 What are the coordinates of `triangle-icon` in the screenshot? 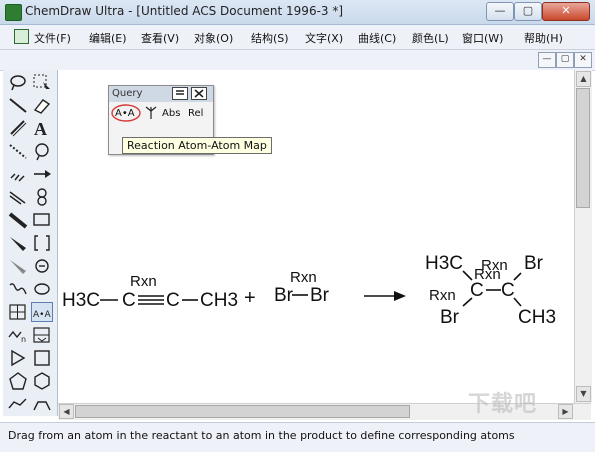 It's located at (18, 358).